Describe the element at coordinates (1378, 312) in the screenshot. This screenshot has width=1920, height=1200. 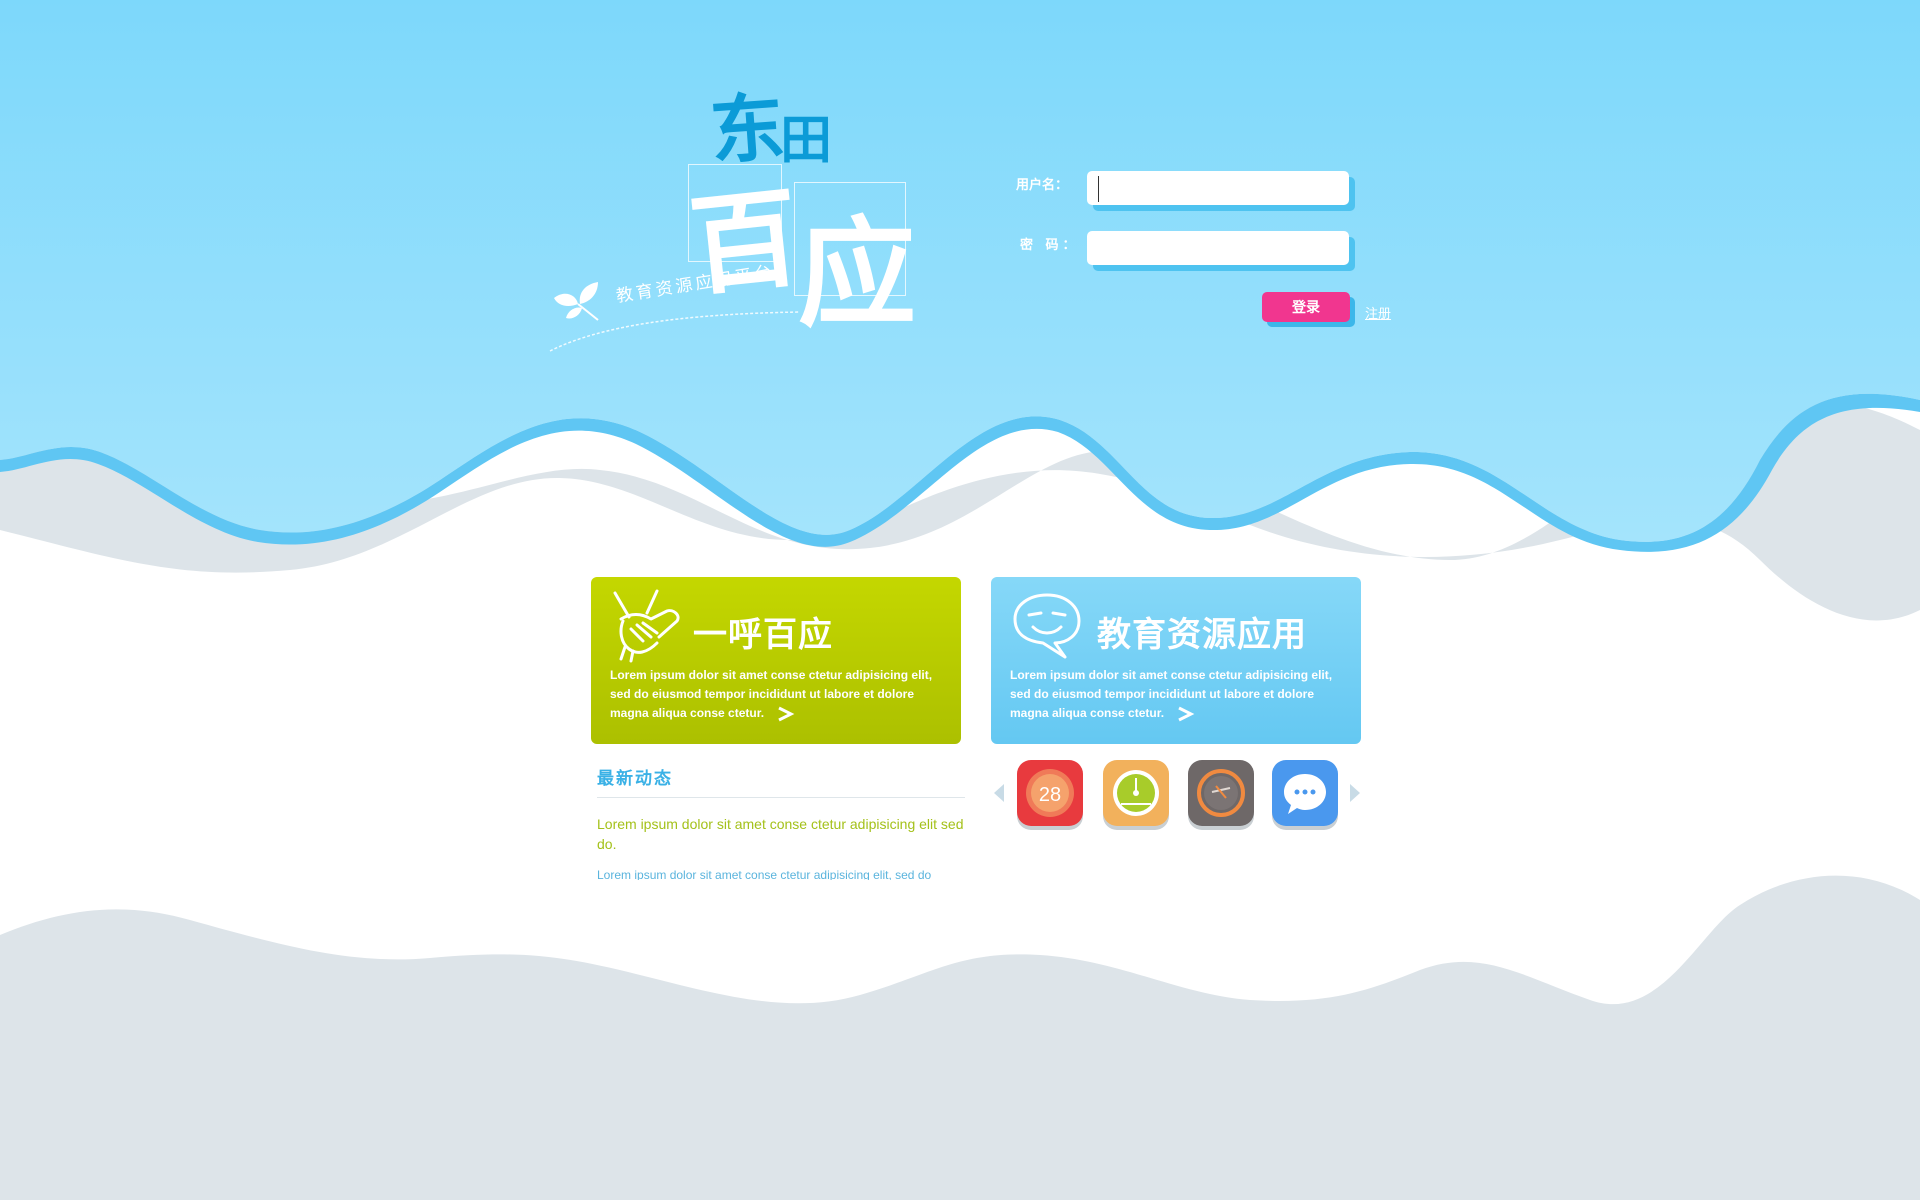
I see `register-link: 注册` at that location.